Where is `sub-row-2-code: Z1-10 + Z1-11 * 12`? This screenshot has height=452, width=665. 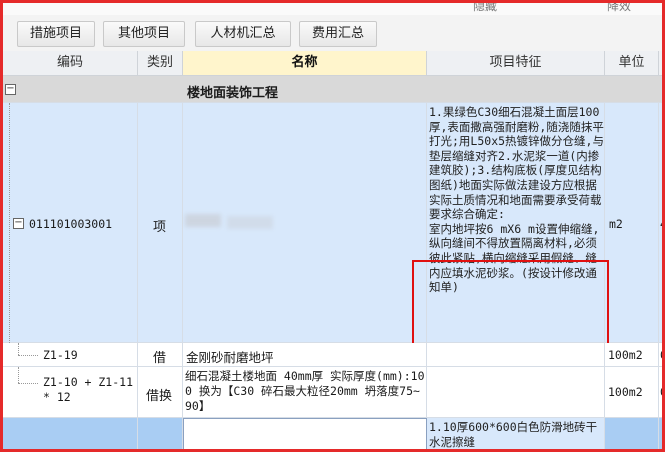 sub-row-2-code: Z1-10 + Z1-11 * 12 is located at coordinates (88, 389).